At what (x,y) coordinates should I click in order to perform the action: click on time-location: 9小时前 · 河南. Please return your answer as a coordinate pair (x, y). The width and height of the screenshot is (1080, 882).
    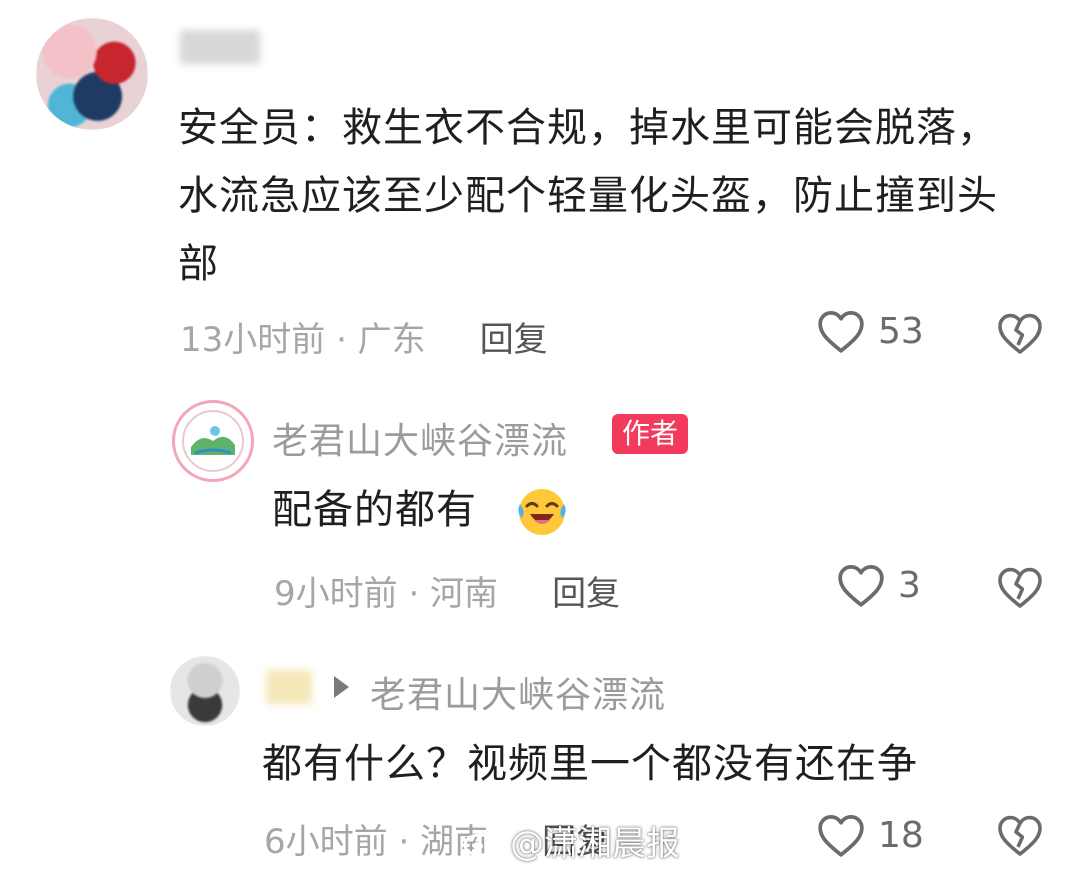
    Looking at the image, I should click on (386, 594).